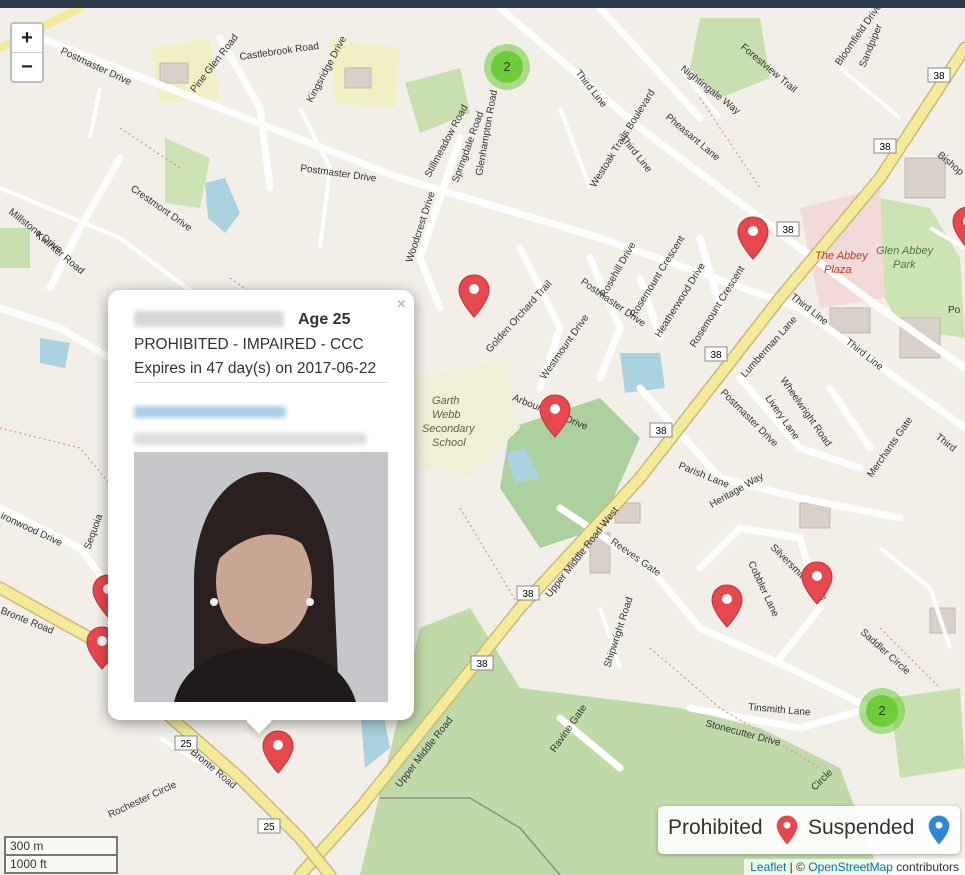  I want to click on map-attribution: Leaflet | © OpenStreetMap contributors, so click(854, 867).